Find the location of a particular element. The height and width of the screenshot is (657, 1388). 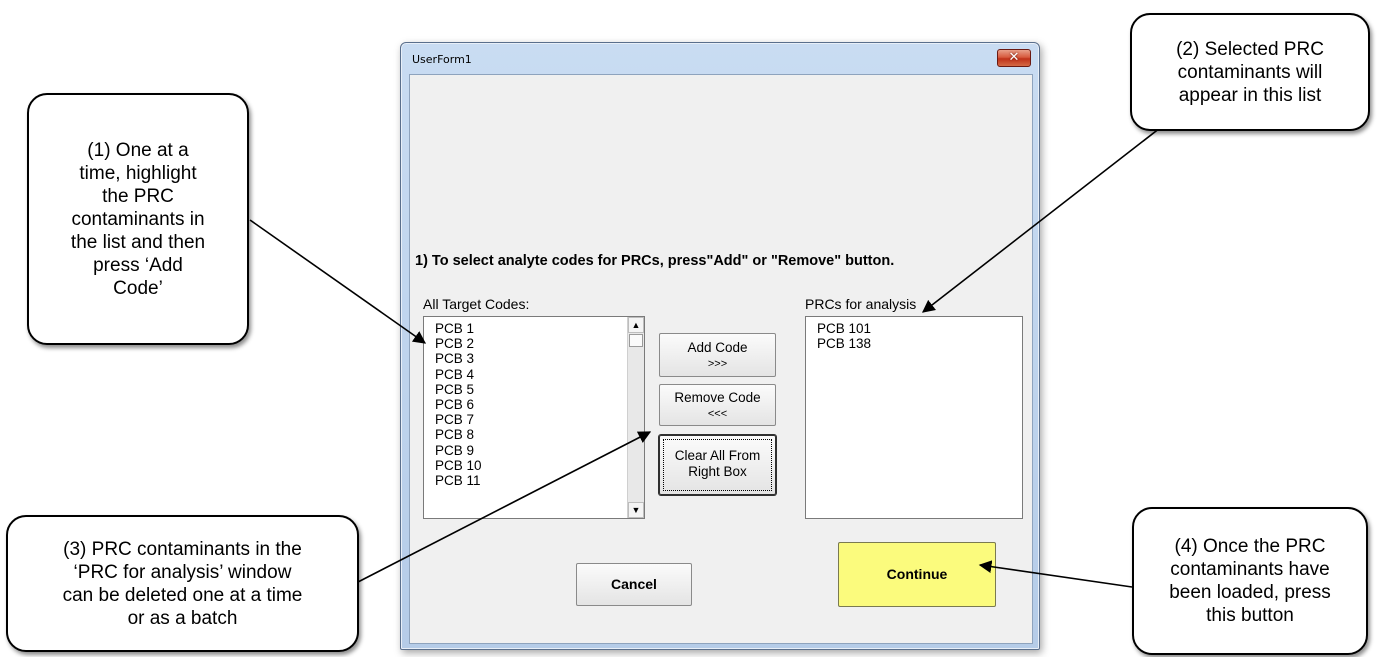

remove-code-arrows: <<< is located at coordinates (717, 414).